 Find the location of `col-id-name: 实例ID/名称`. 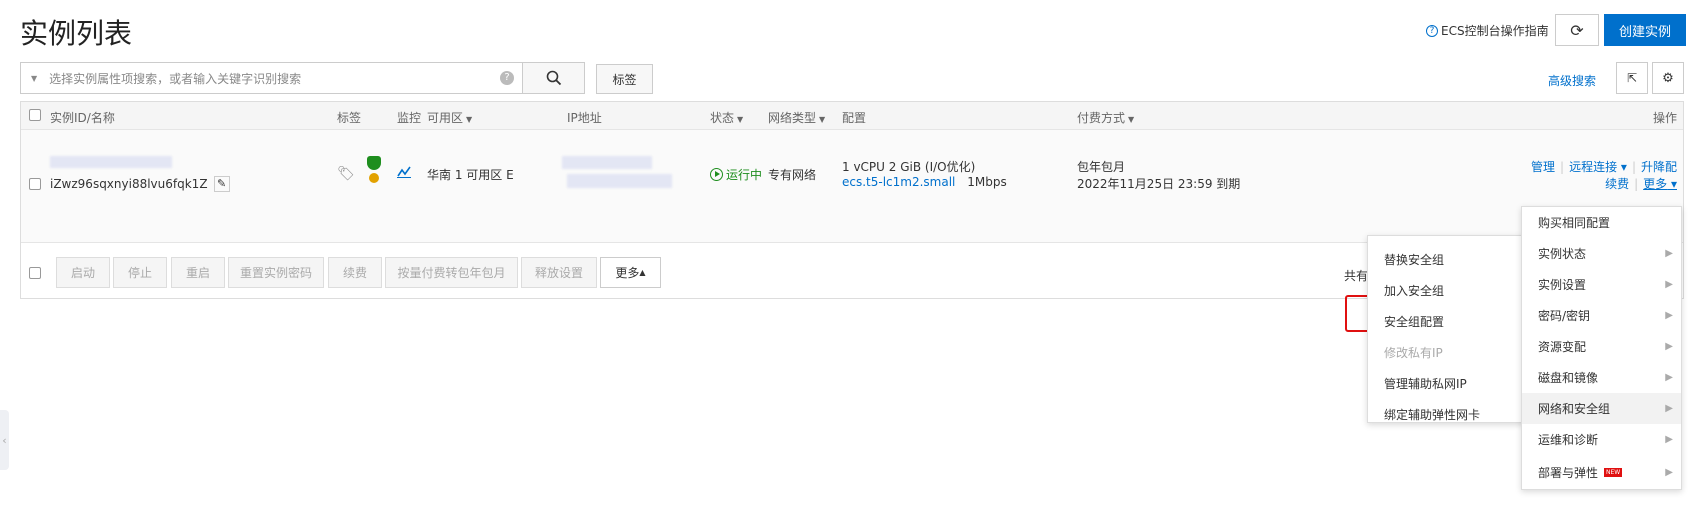

col-id-name: 实例ID/名称 is located at coordinates (82, 118).